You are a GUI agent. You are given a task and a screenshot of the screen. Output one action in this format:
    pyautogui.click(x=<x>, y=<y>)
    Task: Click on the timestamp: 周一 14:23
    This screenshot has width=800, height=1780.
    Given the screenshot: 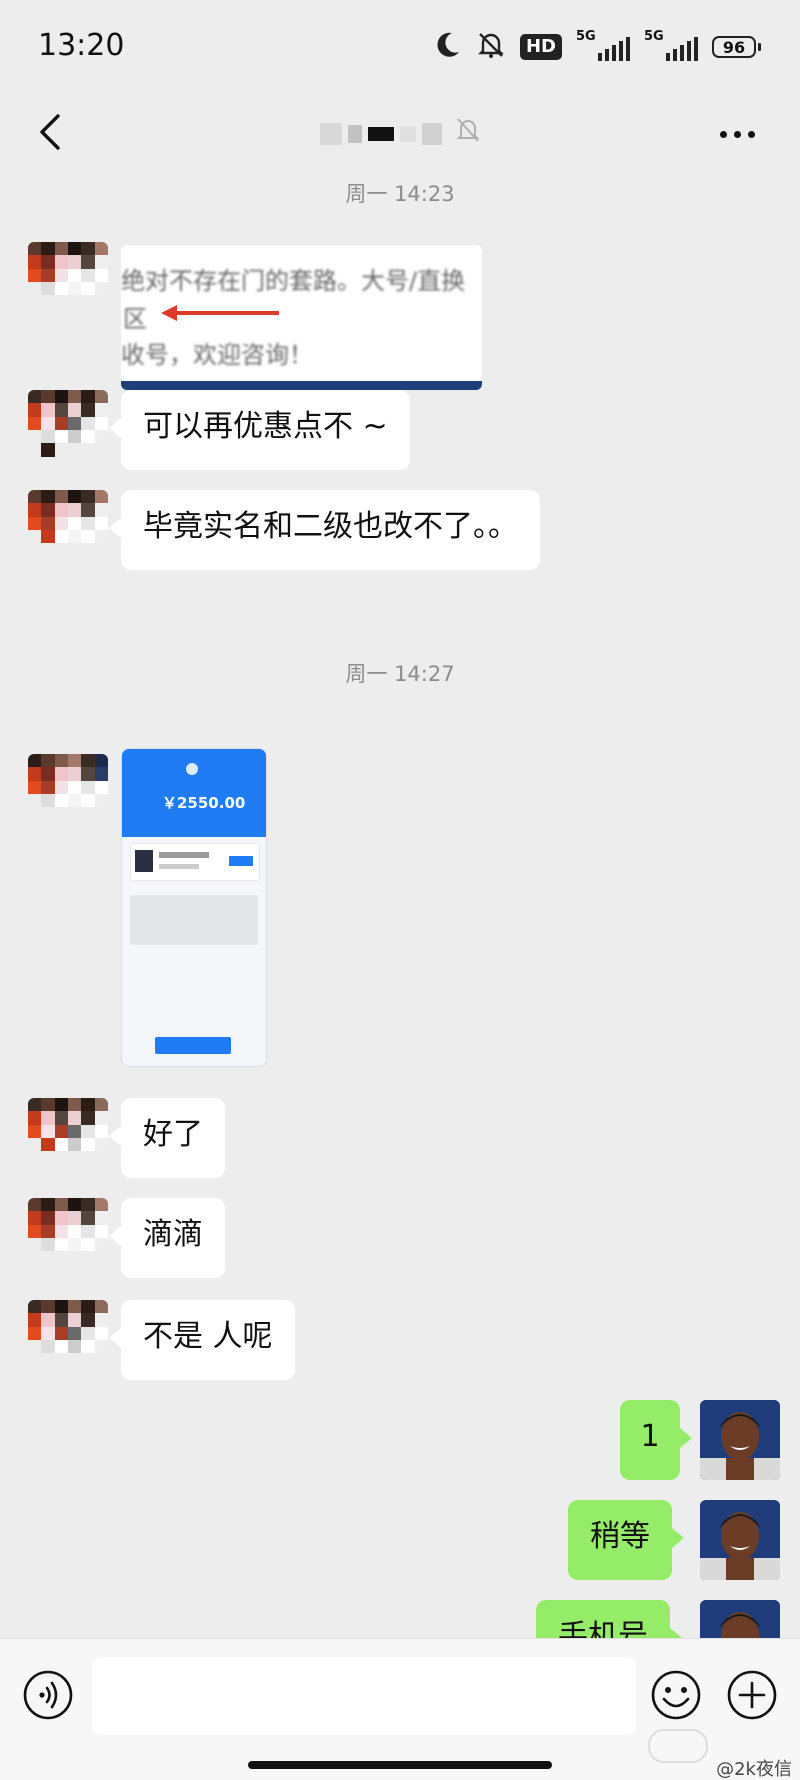 What is the action you would take?
    pyautogui.click(x=400, y=194)
    